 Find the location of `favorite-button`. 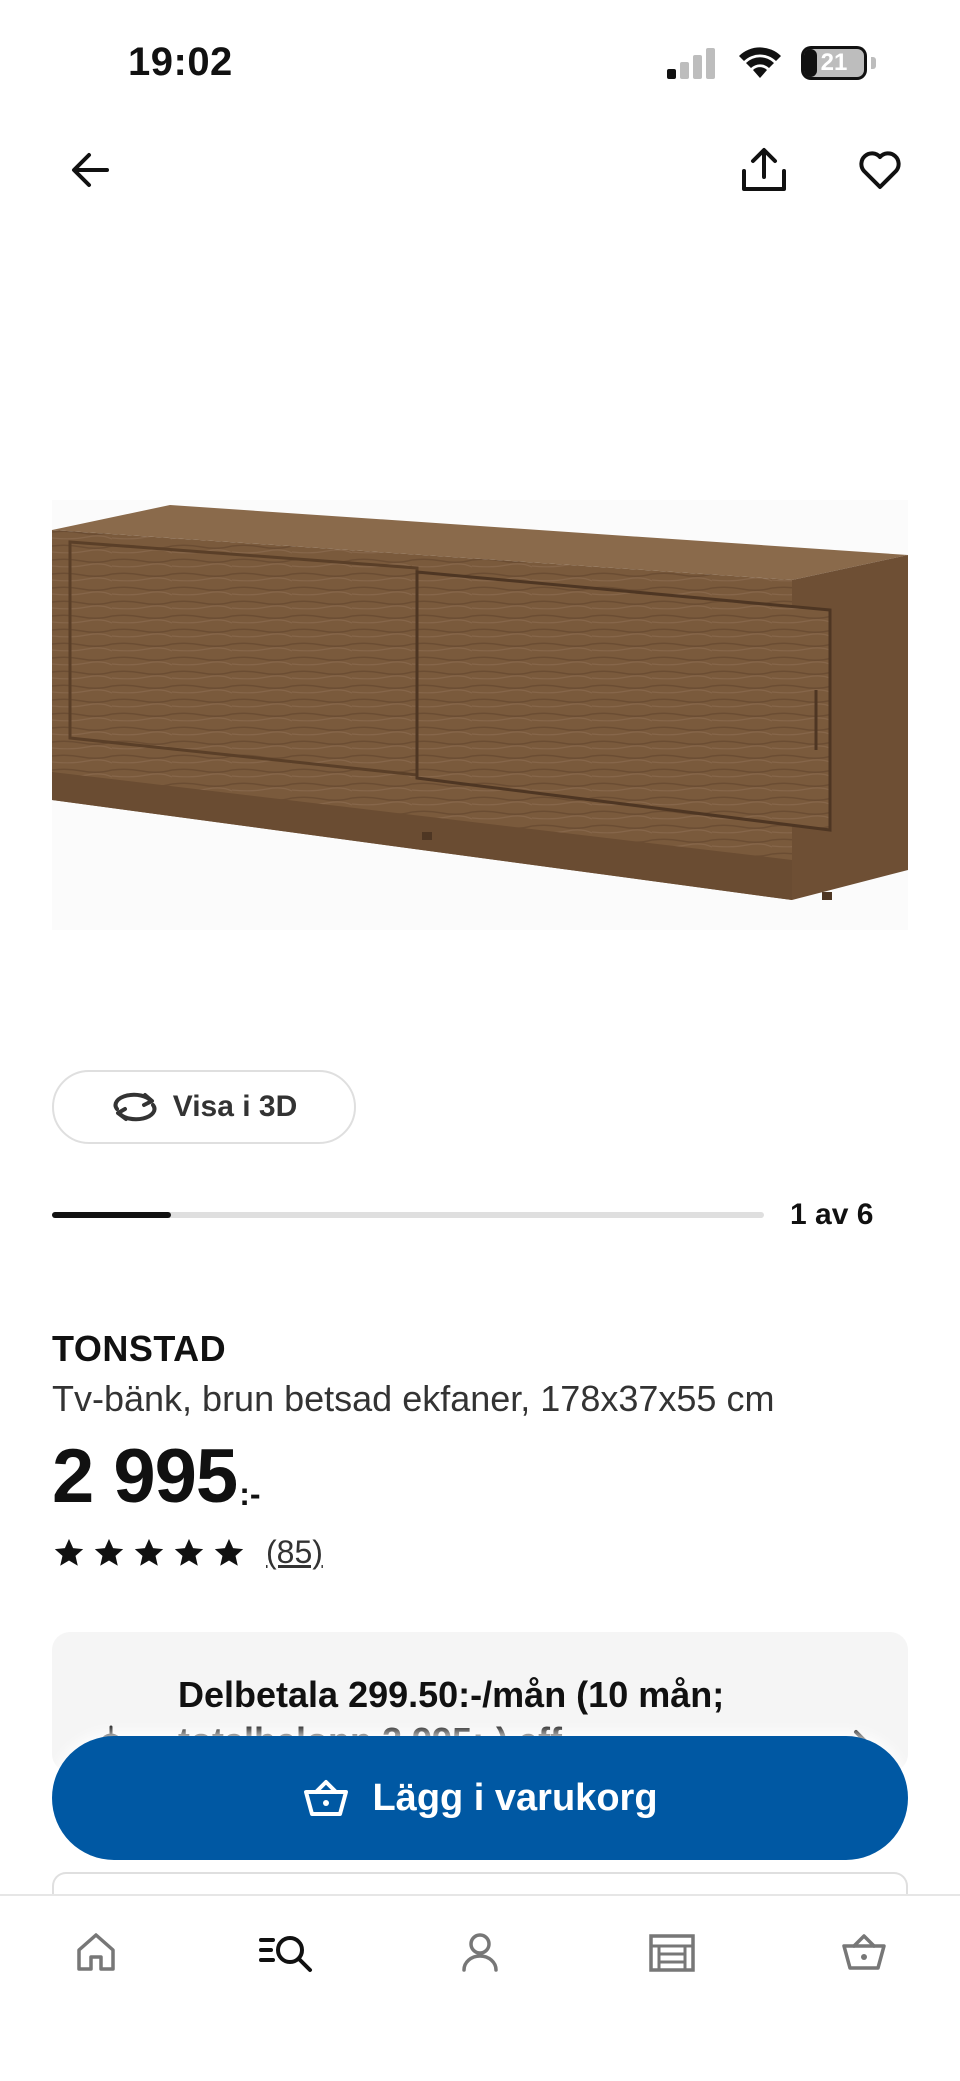

favorite-button is located at coordinates (880, 170).